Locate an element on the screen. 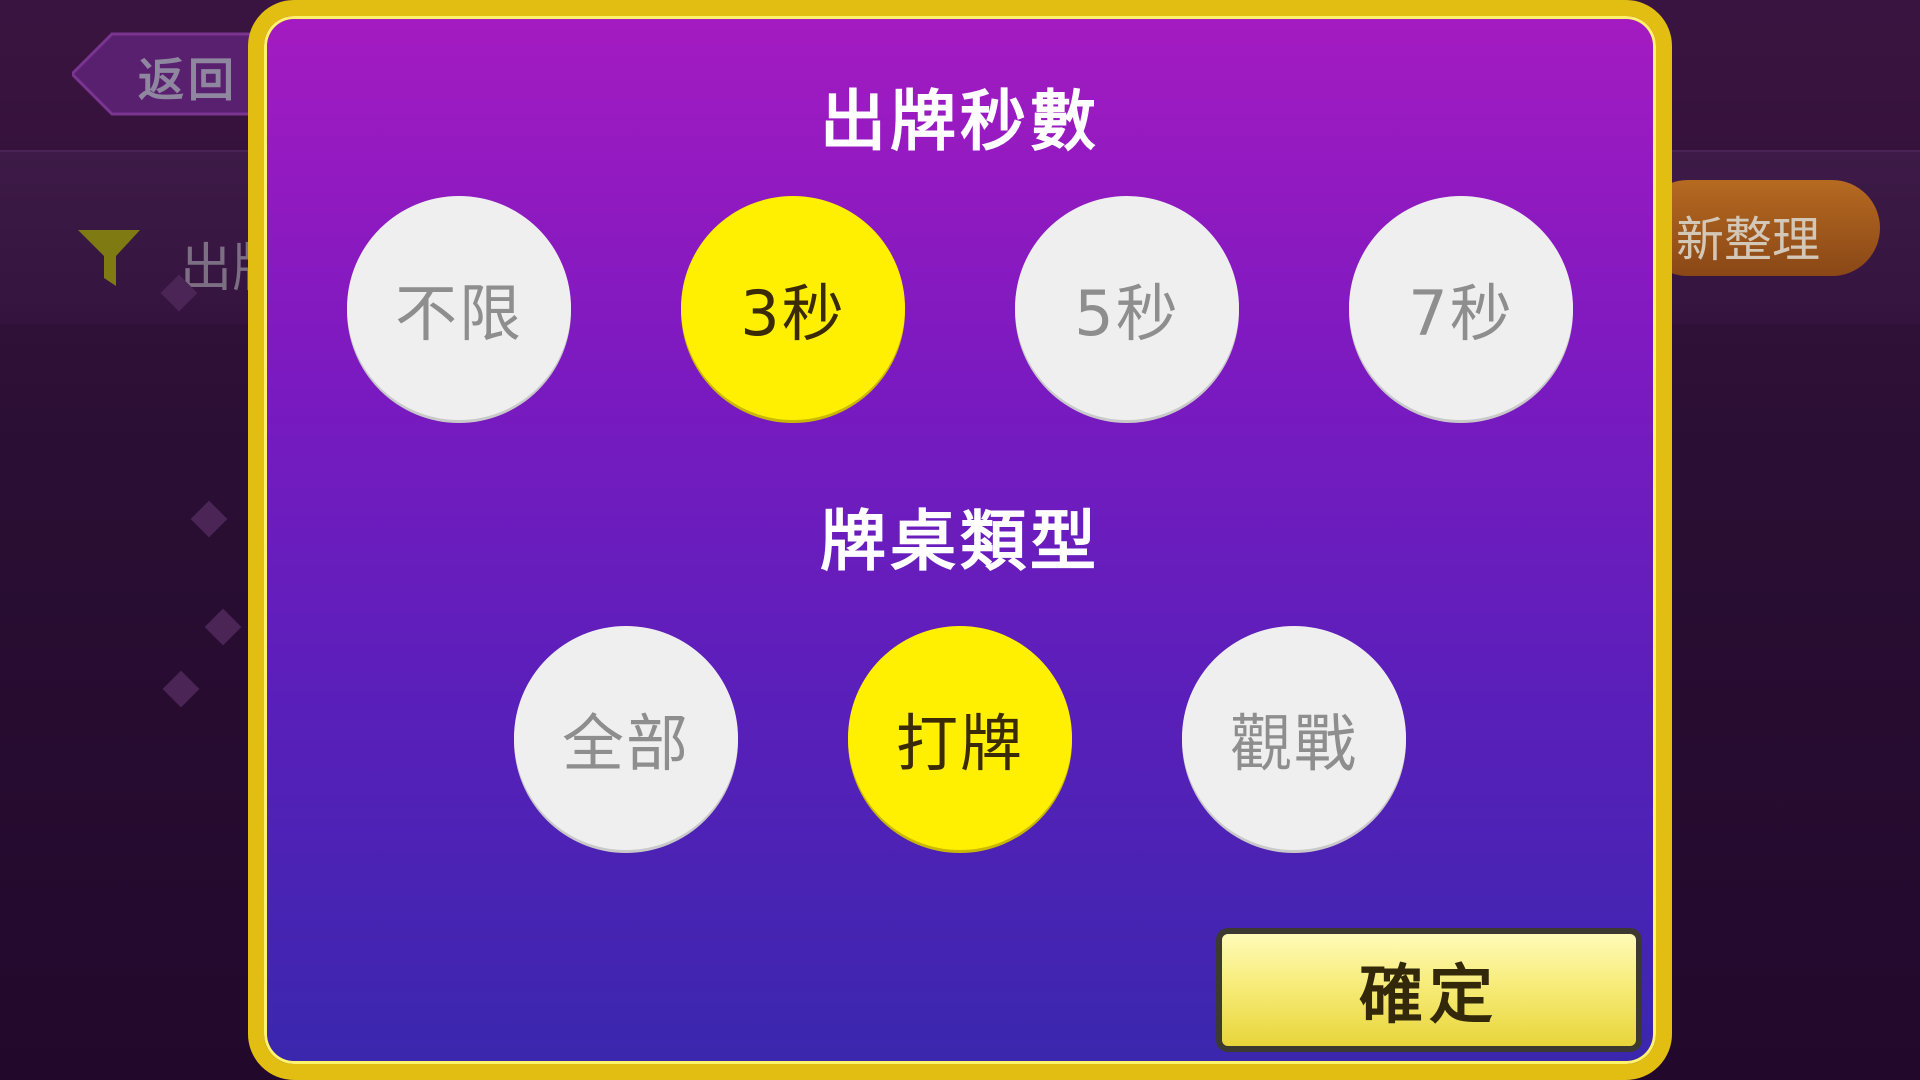 Image resolution: width=1920 pixels, height=1080 pixels. table-type-option-all: 全部 is located at coordinates (626, 738).